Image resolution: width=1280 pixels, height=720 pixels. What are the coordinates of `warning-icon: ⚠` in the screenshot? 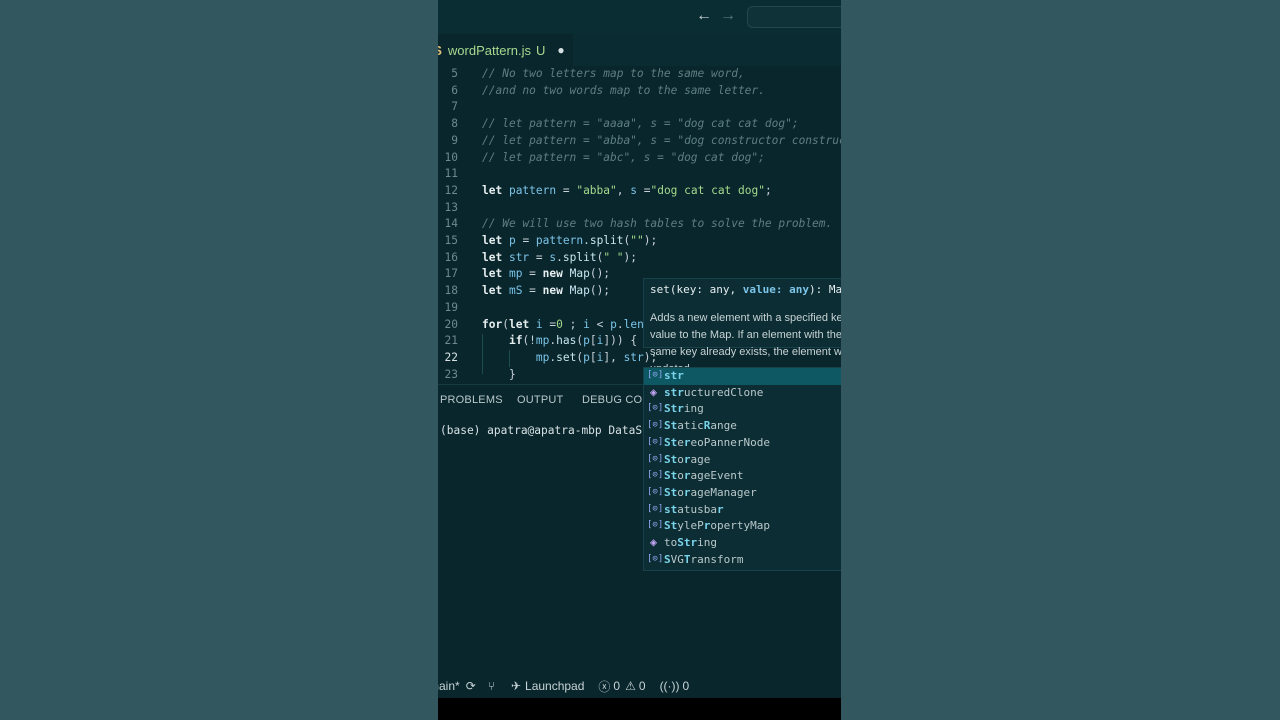 It's located at (630, 686).